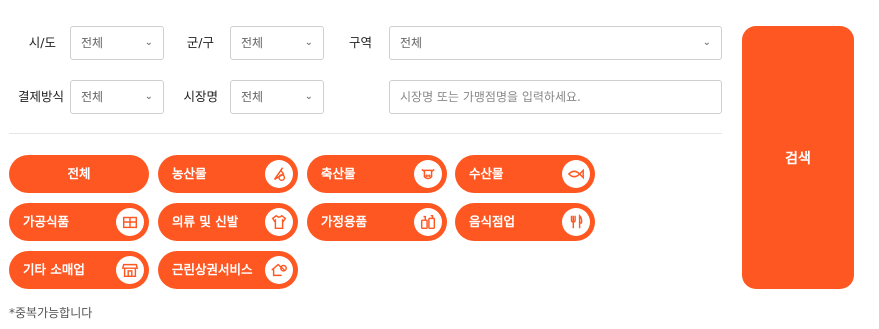 This screenshot has width=879, height=329. I want to click on category-clothing-button: 의류 및 신발, so click(228, 222).